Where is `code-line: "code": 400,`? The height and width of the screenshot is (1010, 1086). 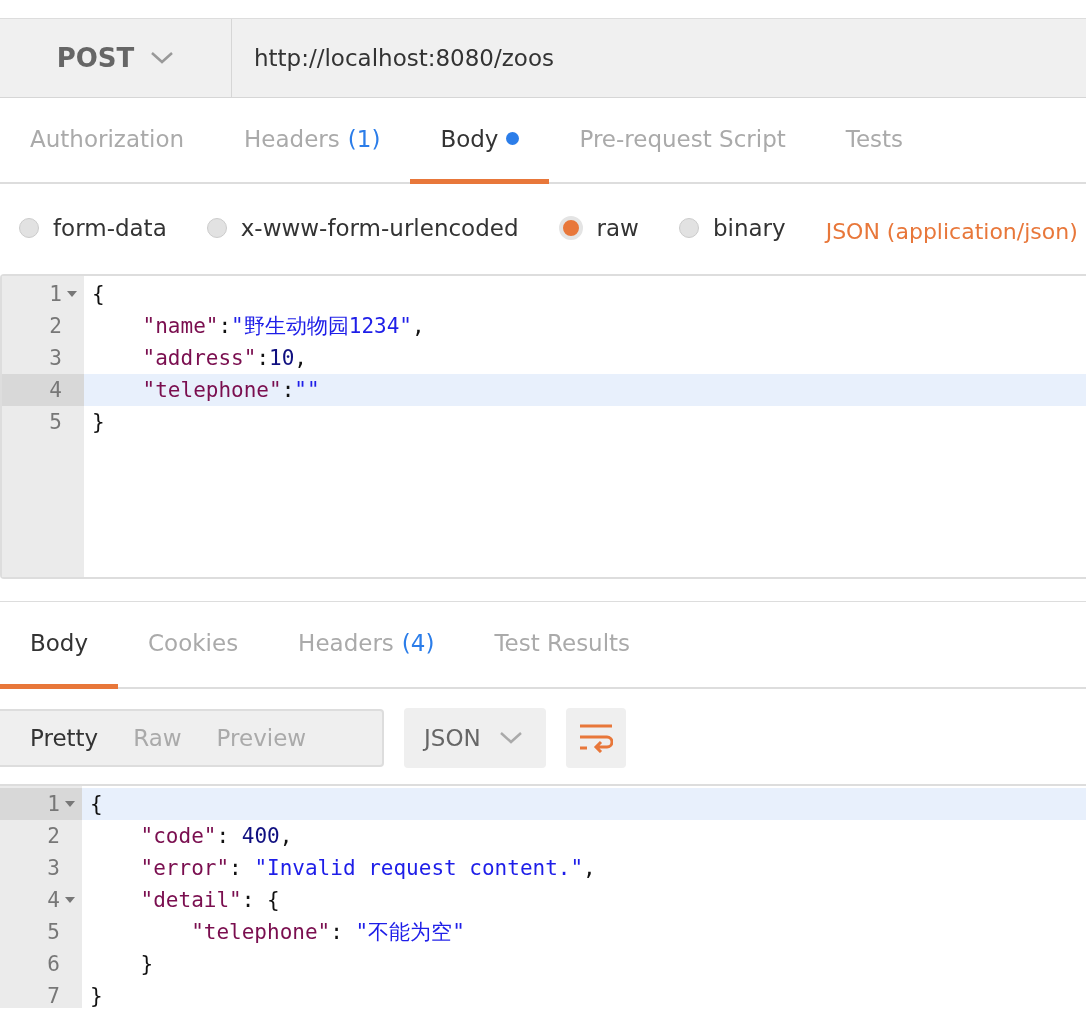
code-line: "code": 400, is located at coordinates (216, 836).